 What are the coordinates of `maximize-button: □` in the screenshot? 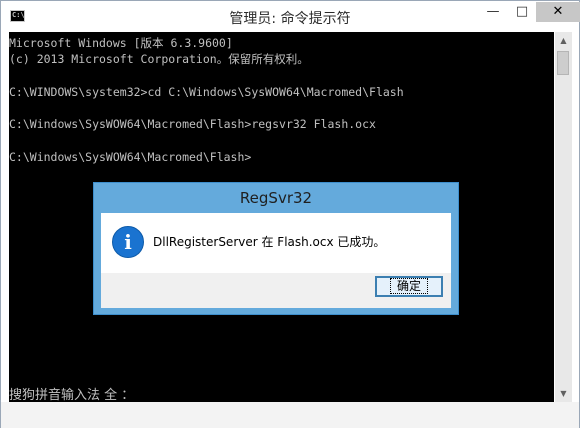 It's located at (522, 12).